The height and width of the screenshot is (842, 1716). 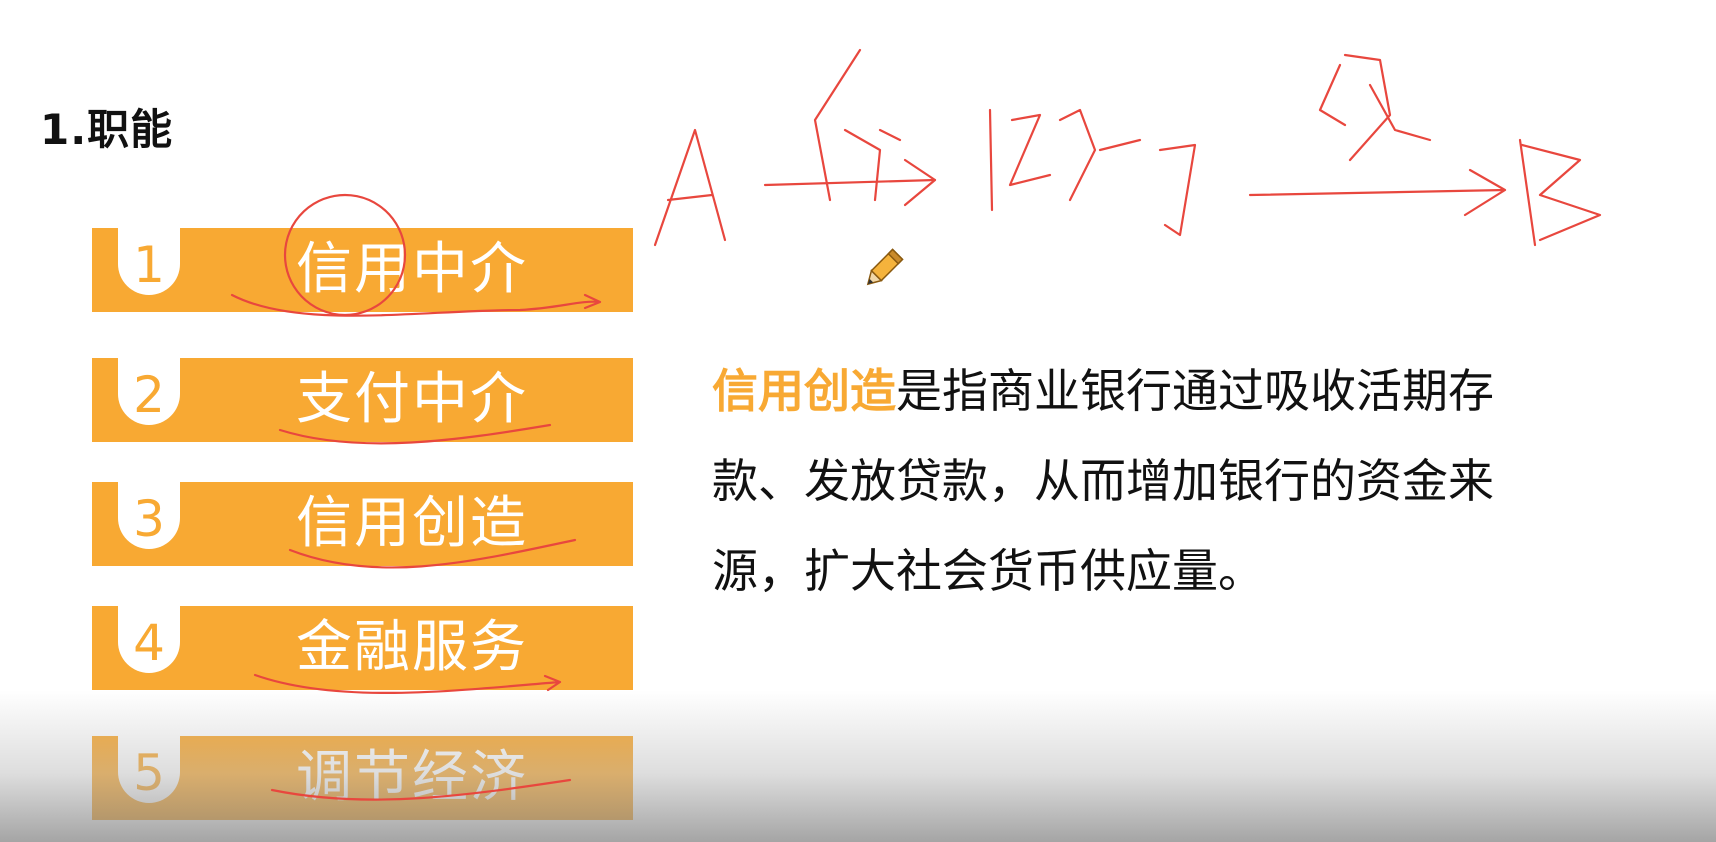 What do you see at coordinates (1103, 481) in the screenshot?
I see `description-line2: 款、发放贷款，从而增加银行的资金来` at bounding box center [1103, 481].